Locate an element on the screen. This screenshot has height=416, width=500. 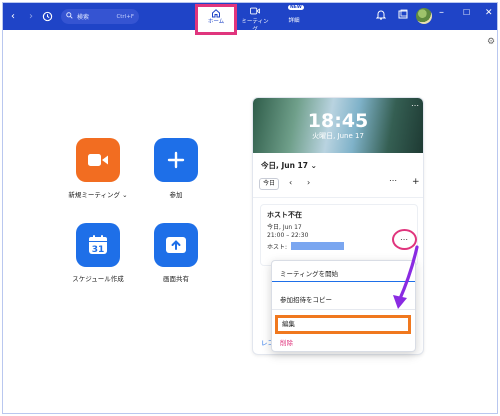
gear-icon: ⚙ is located at coordinates (491, 42).